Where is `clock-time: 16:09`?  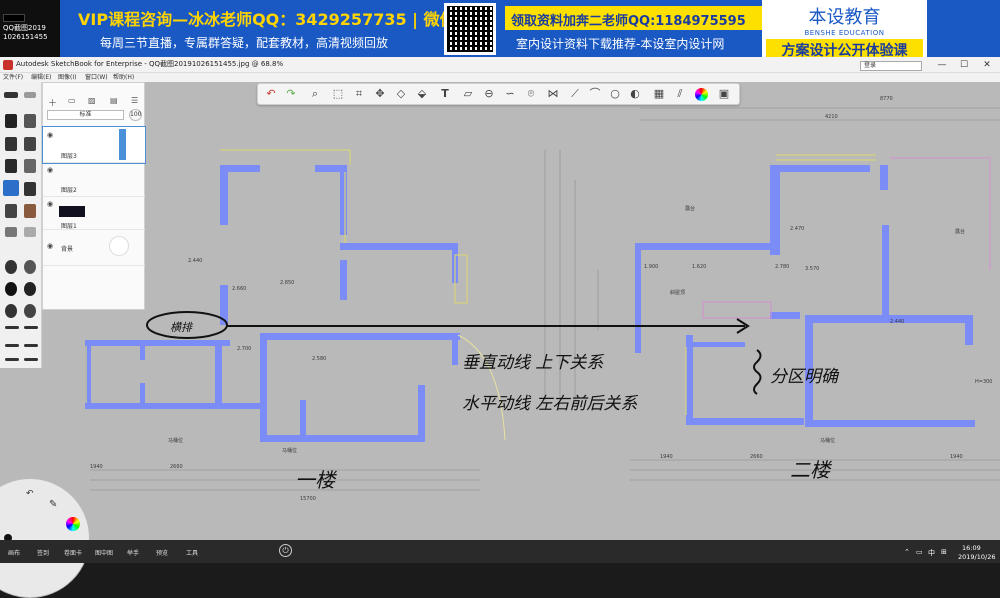 clock-time: 16:09 is located at coordinates (971, 548).